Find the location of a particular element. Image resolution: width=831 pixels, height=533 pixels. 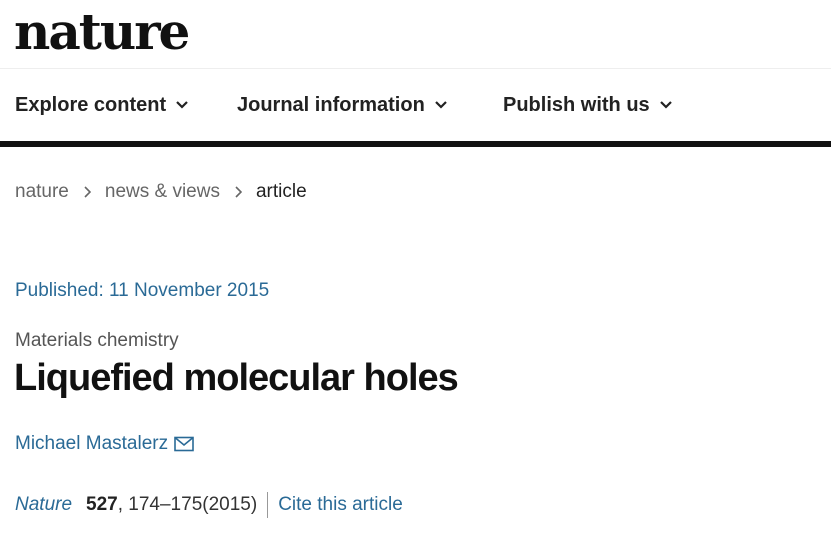

published-date: Published: 11 November 2015 is located at coordinates (142, 290).